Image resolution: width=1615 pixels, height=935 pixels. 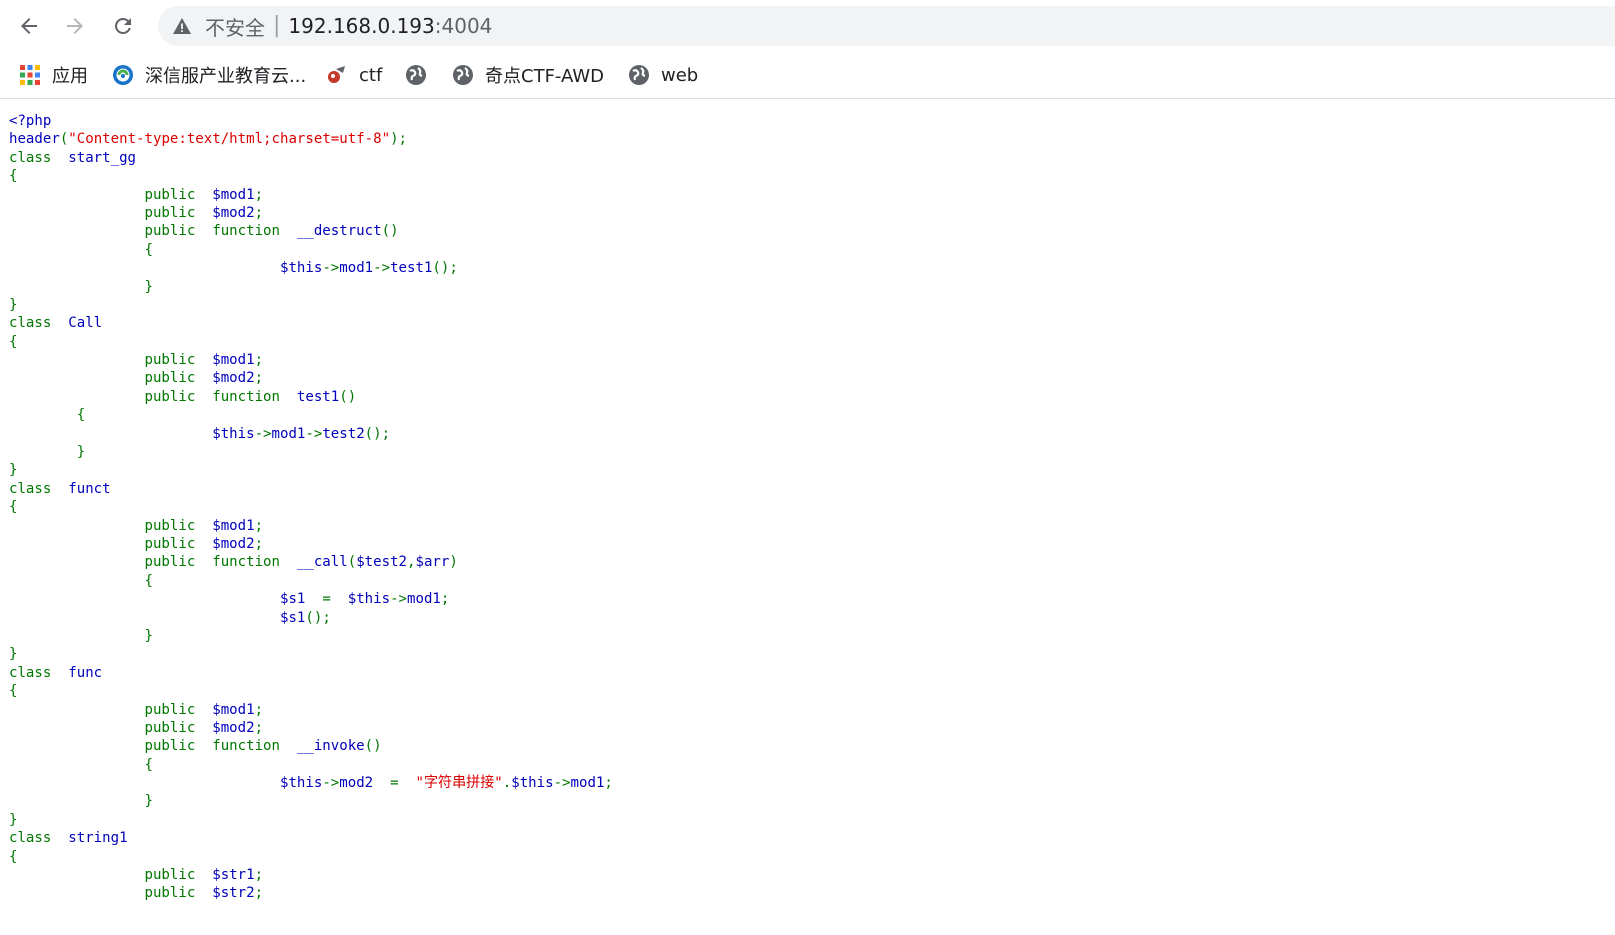 What do you see at coordinates (29, 26) in the screenshot?
I see `back-button` at bounding box center [29, 26].